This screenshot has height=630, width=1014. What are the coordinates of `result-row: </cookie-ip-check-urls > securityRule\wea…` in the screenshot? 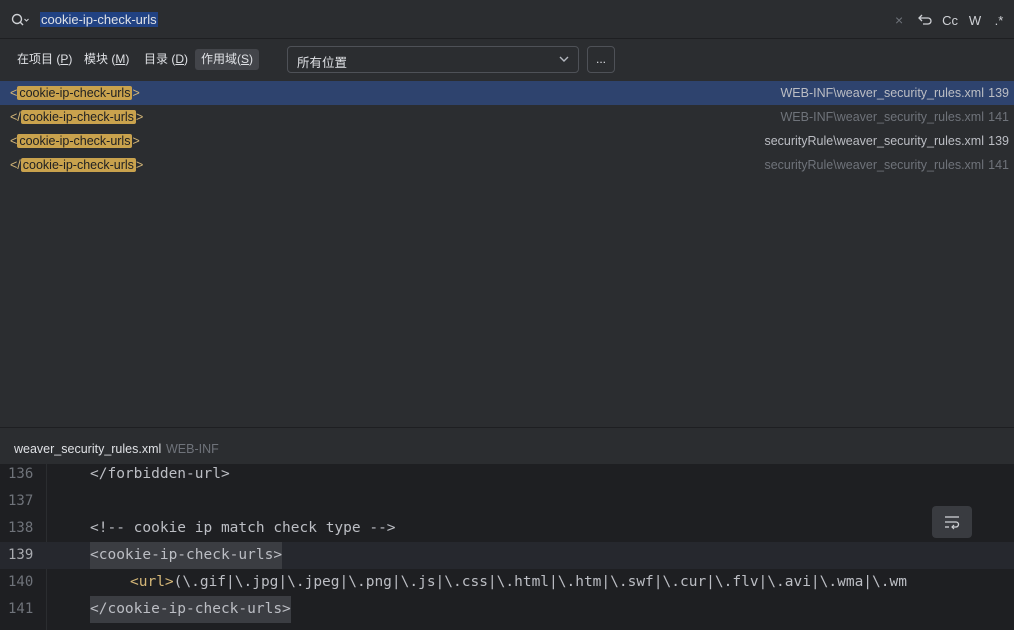 It's located at (507, 165).